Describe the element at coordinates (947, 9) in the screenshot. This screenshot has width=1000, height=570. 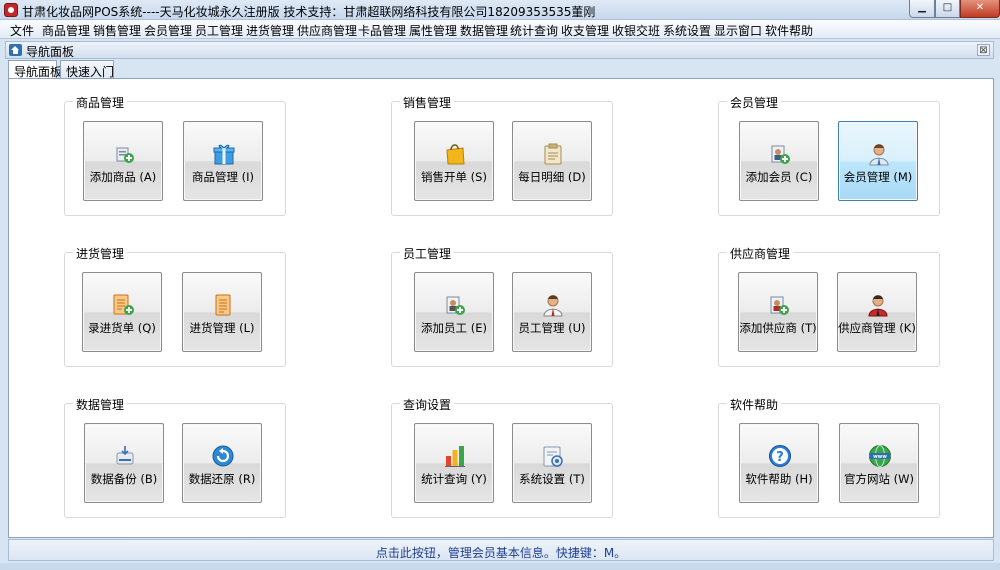
I see `maximize-button: □` at that location.